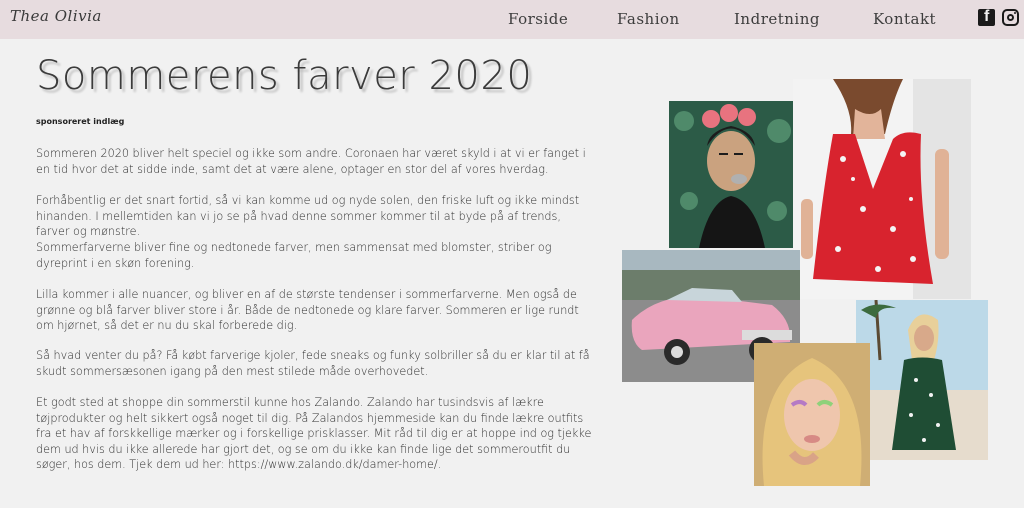  What do you see at coordinates (56, 16) in the screenshot?
I see `site-logo: Thea Olivia` at bounding box center [56, 16].